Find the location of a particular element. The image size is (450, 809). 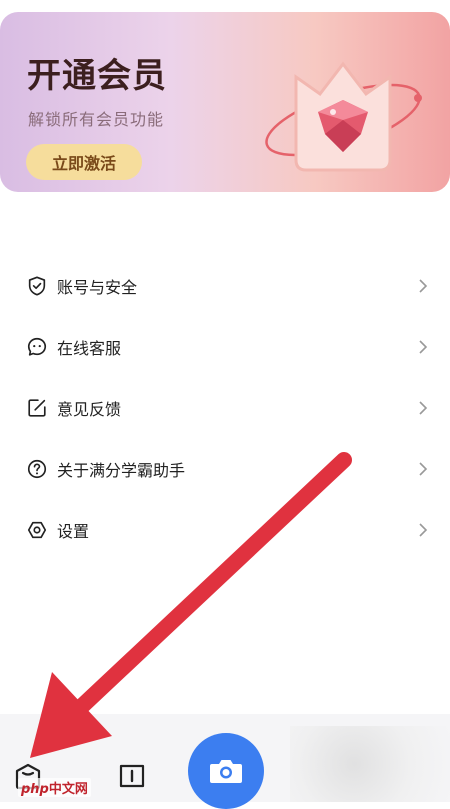

watermark-text: 中文网 is located at coordinates (68, 789).